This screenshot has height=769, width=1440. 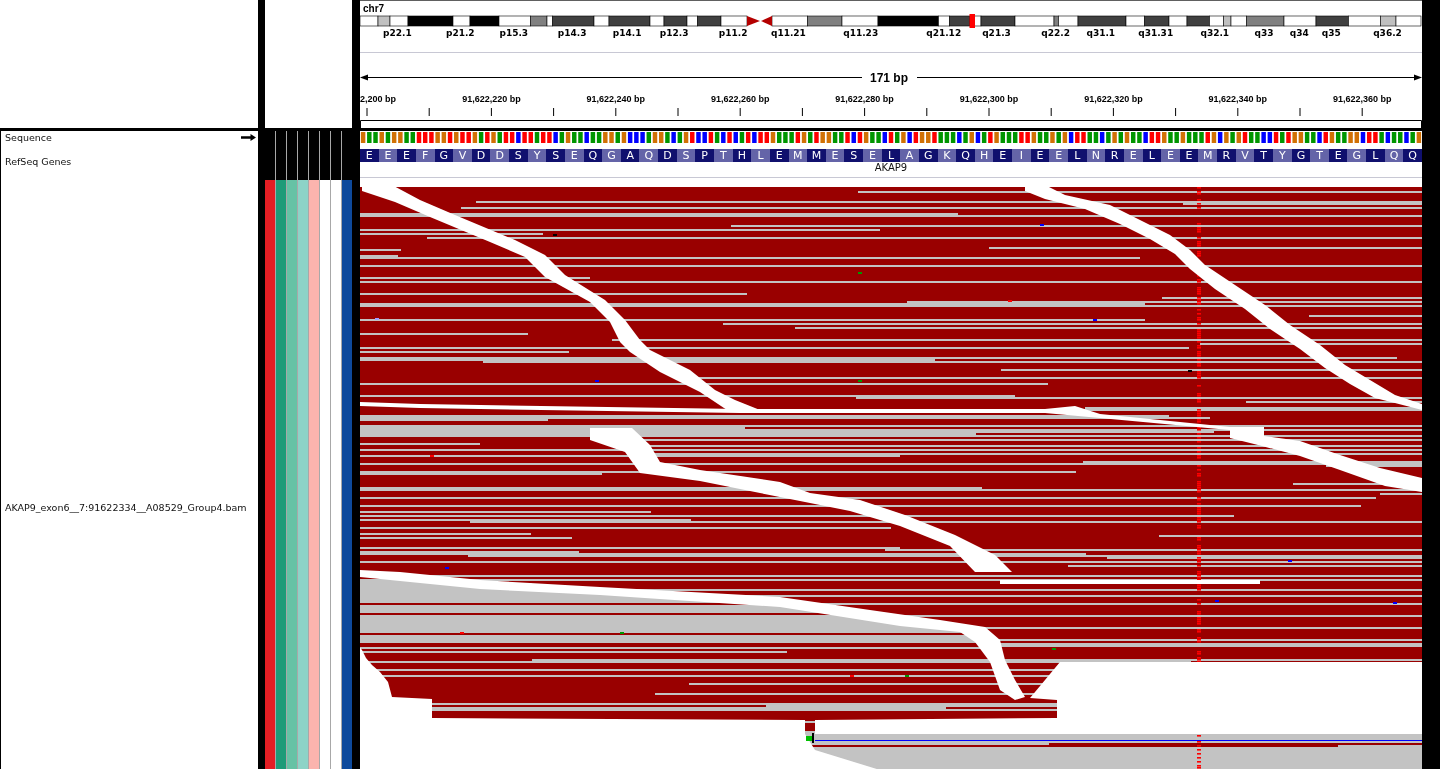 I want to click on ruler-tick-label: 91,622,240 bp, so click(x=616, y=99).